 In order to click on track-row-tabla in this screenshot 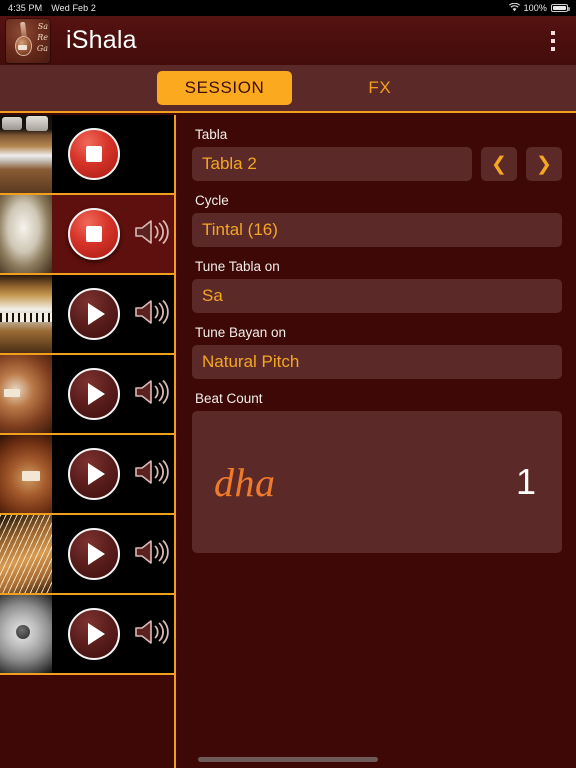, I will do `click(87, 235)`.